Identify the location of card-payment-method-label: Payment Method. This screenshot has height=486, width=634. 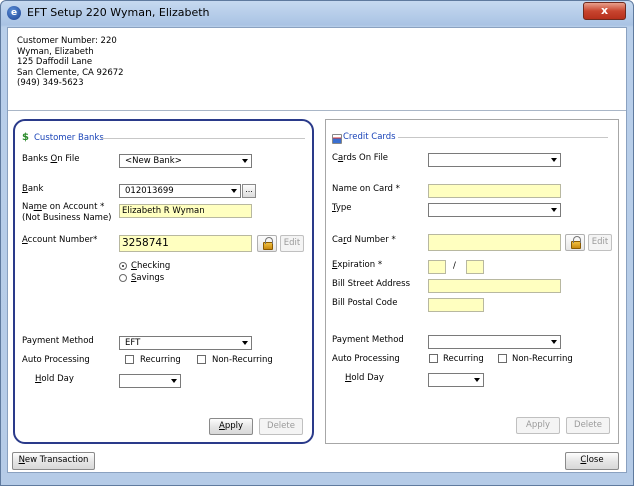
(368, 340).